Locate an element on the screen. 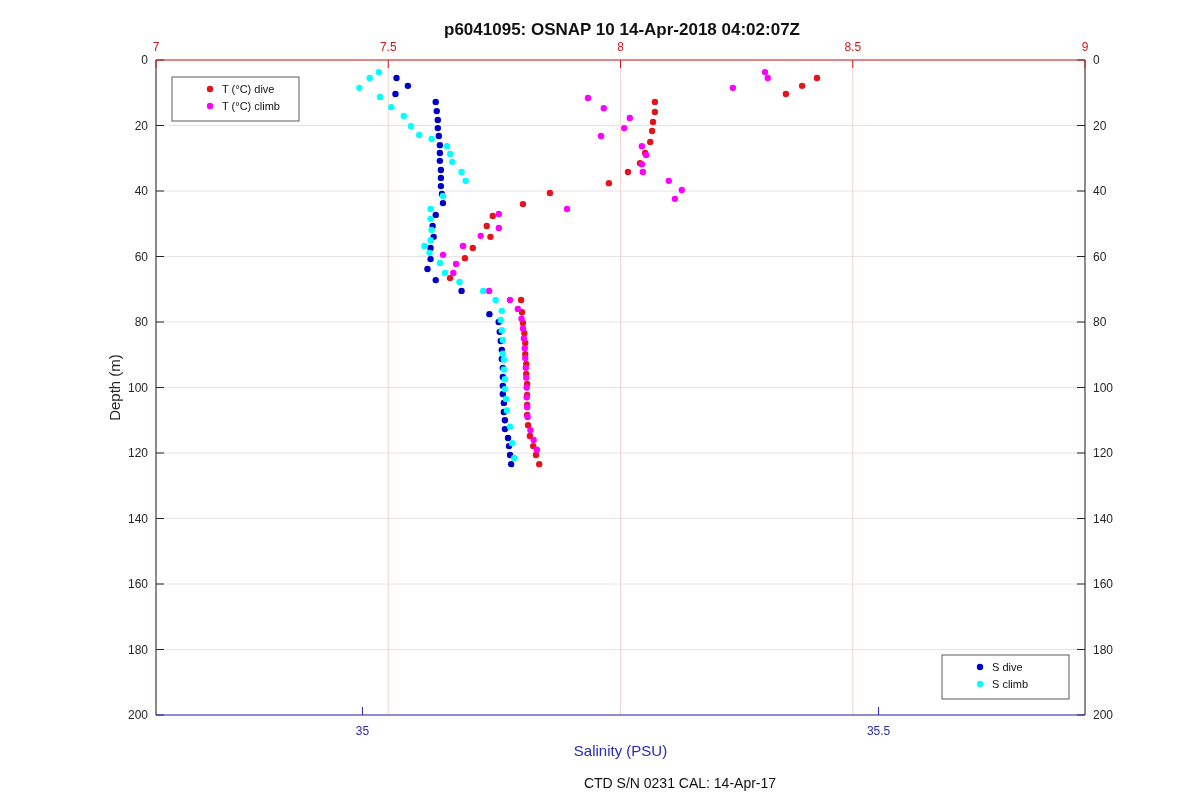  calibration-note: CTD S/N 0231 CAL: 14-Apr-17 is located at coordinates (680, 783).